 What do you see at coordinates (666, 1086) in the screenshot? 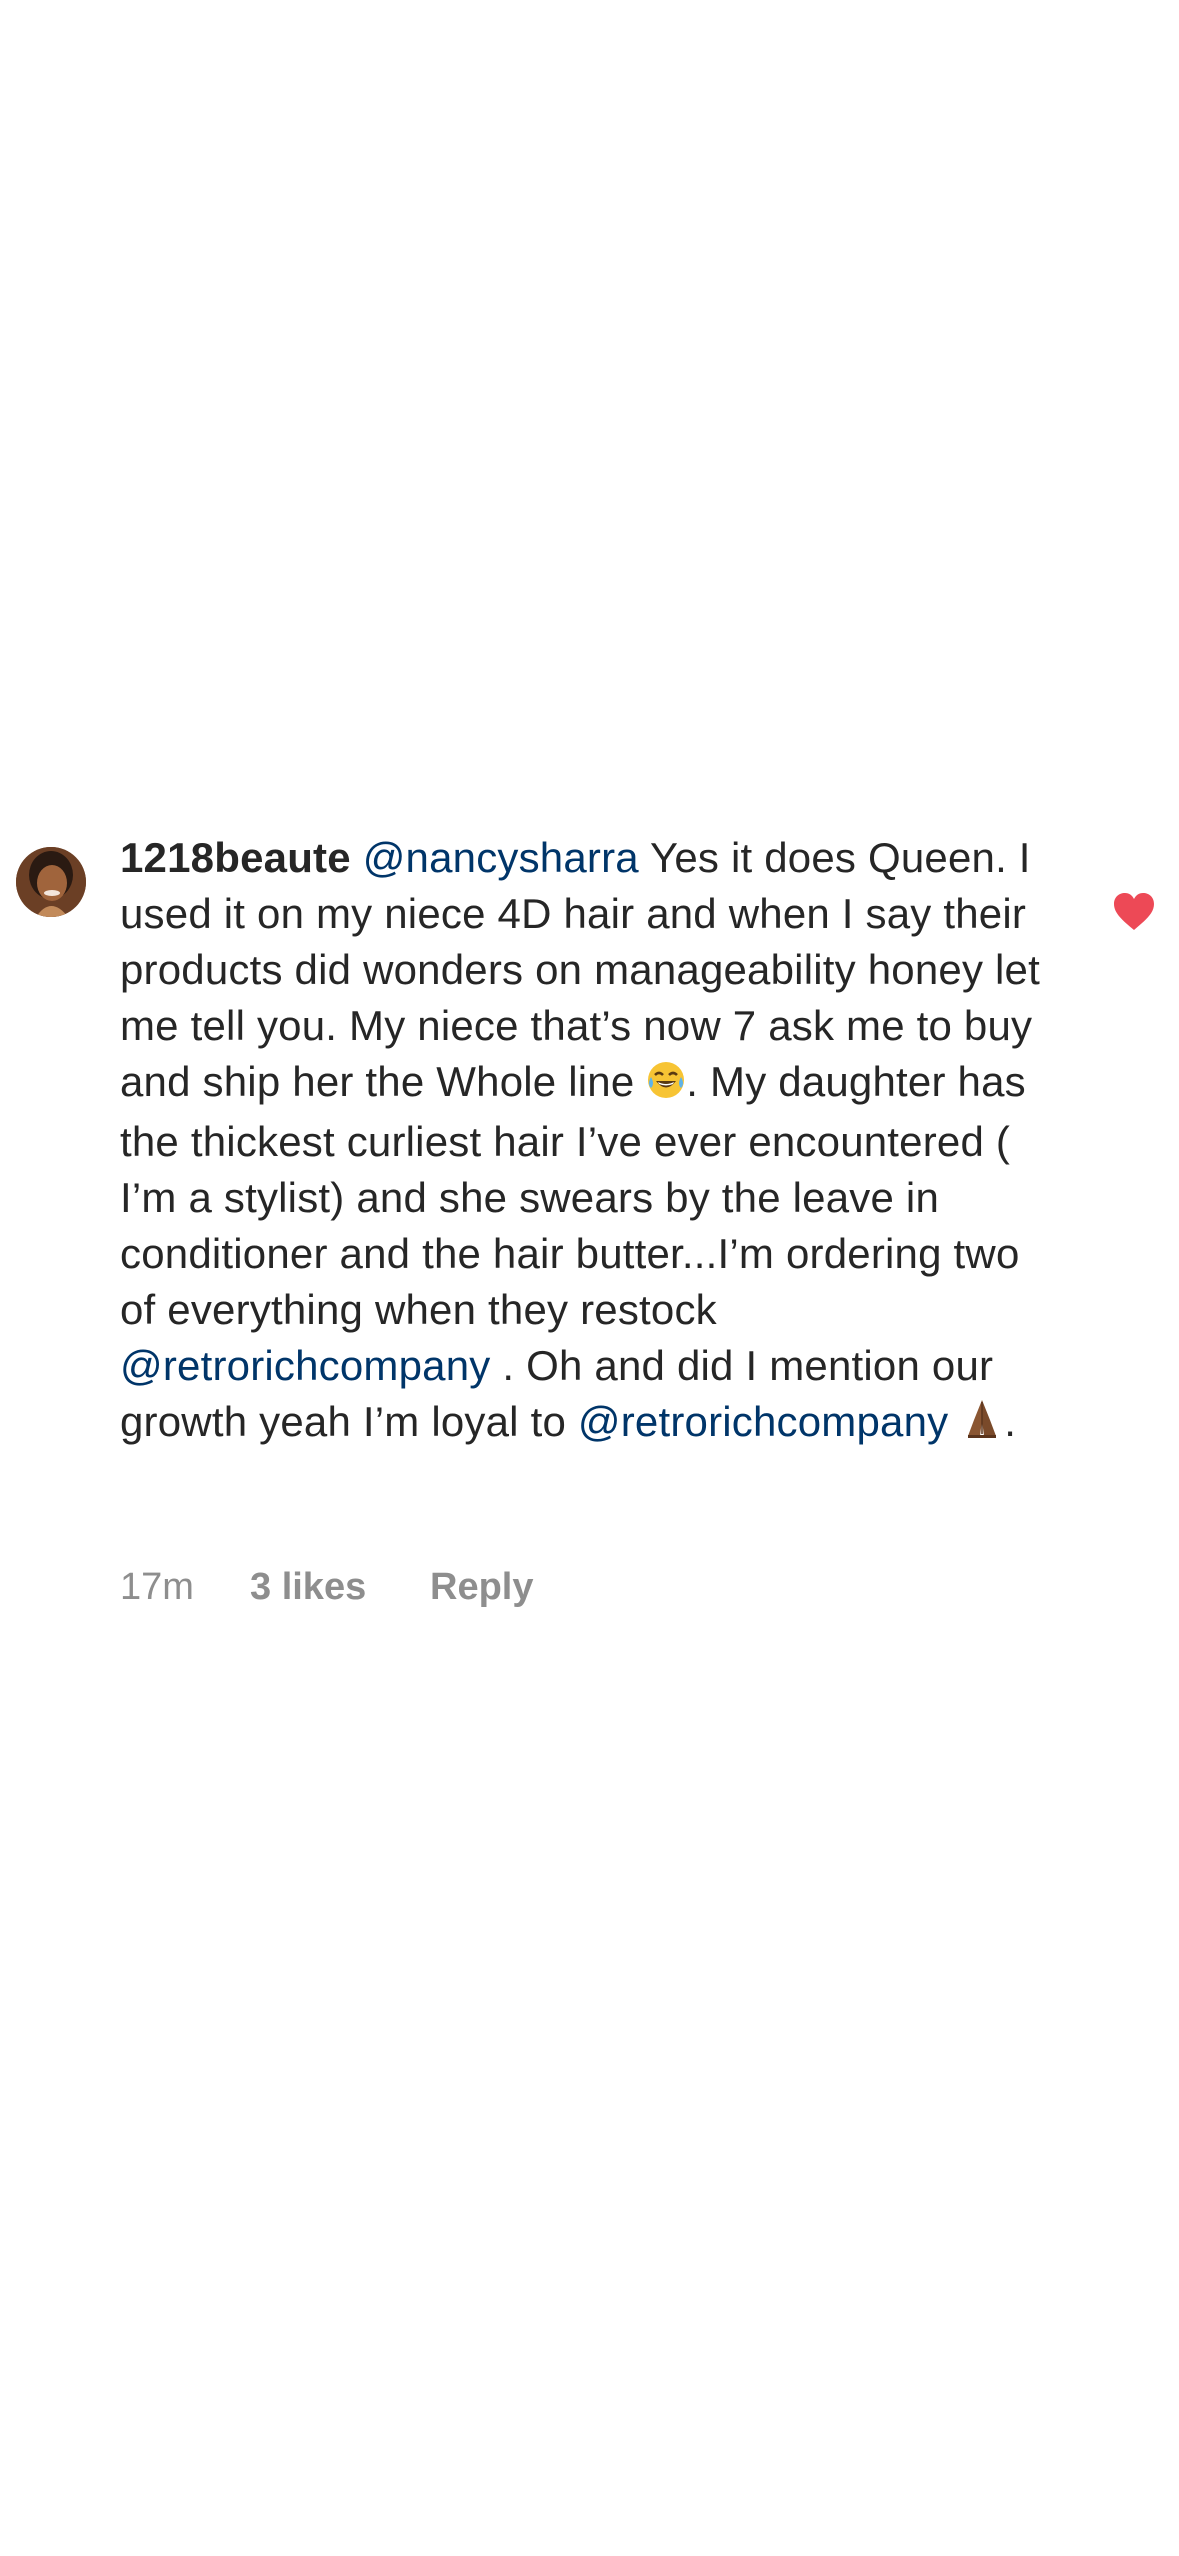
I see `tears-of-joy-emoji-icon` at bounding box center [666, 1086].